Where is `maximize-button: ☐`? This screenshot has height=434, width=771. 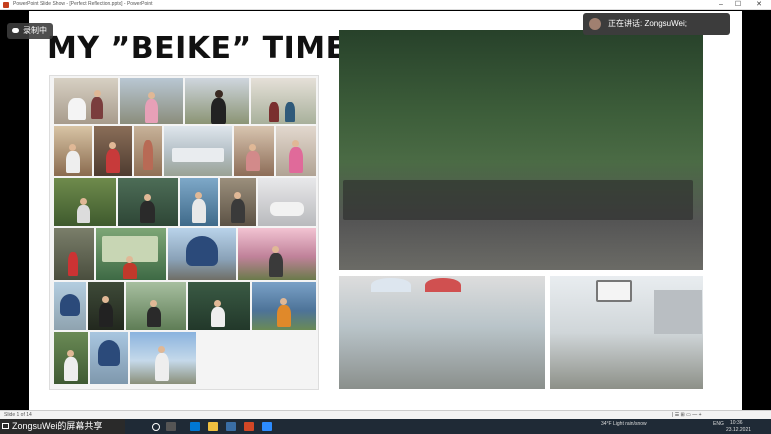 maximize-button: ☐ is located at coordinates (738, 5).